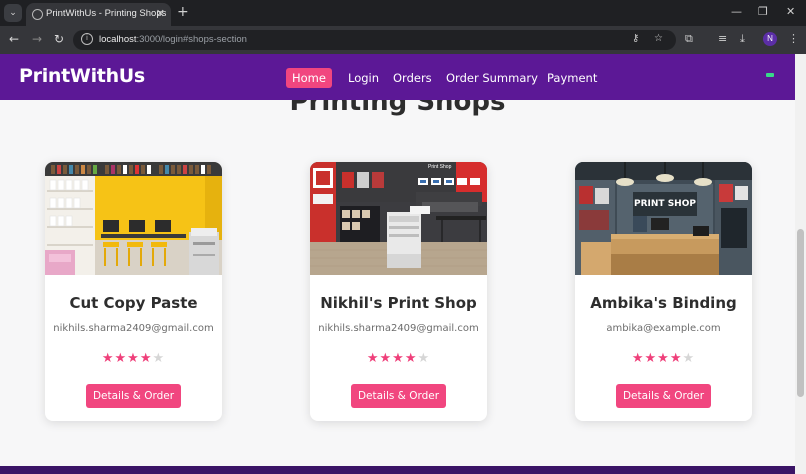 The image size is (806, 474). What do you see at coordinates (736, 11) in the screenshot?
I see `minimize-icon: —` at bounding box center [736, 11].